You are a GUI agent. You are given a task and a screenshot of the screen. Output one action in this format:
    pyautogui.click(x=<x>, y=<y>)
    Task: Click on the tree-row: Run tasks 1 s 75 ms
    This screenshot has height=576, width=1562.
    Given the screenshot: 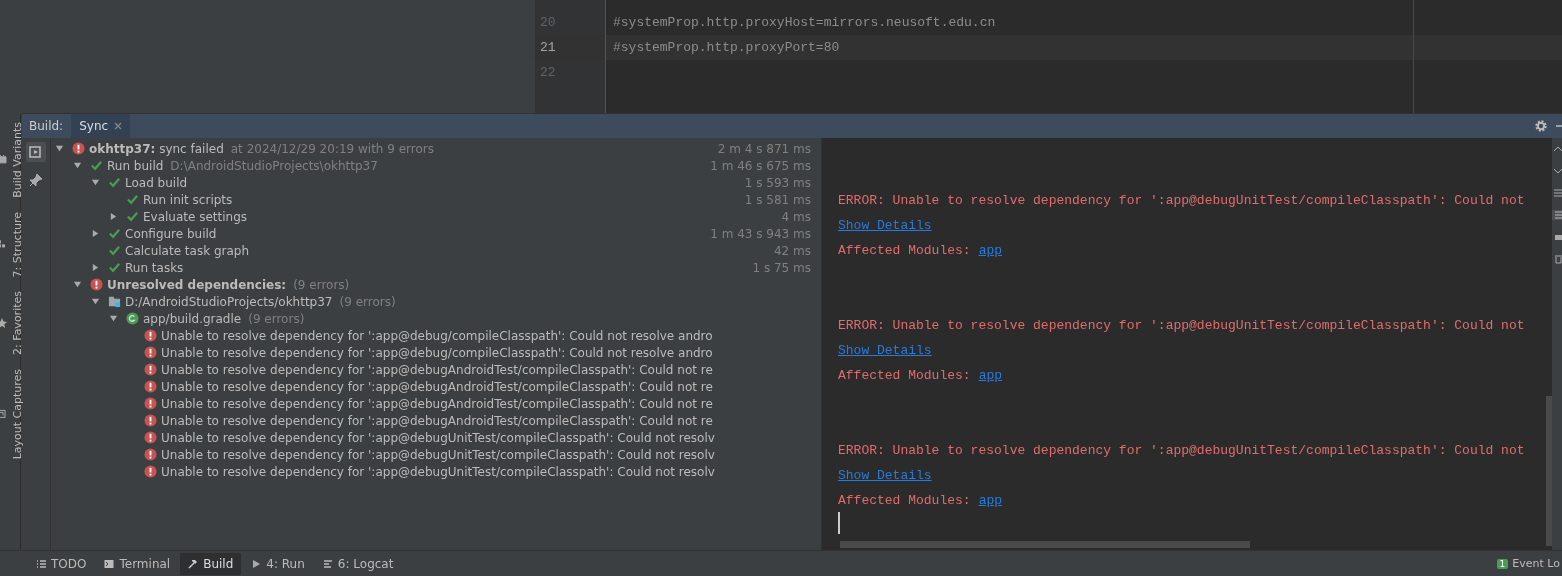 What is the action you would take?
    pyautogui.click(x=436, y=267)
    